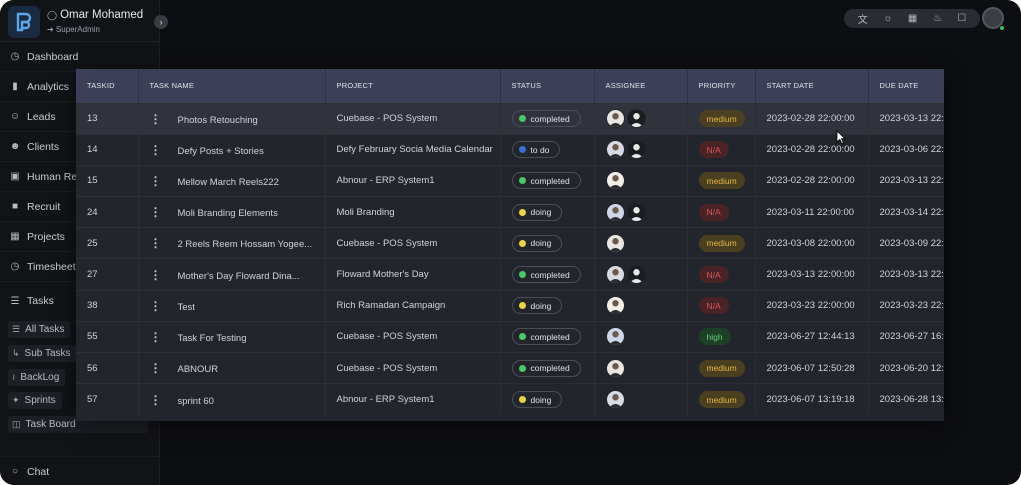 The image size is (1021, 485). Describe the element at coordinates (547, 86) in the screenshot. I see `header-status: STATUS` at that location.